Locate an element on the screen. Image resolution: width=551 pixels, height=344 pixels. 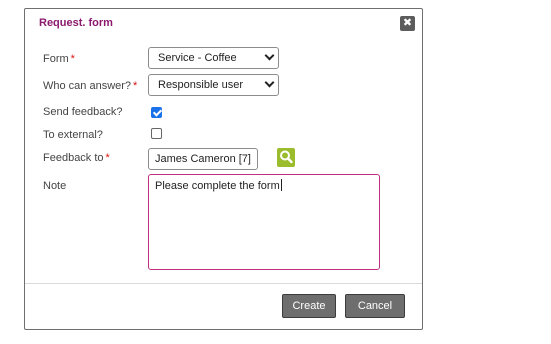
form-select: Service - Coffee is located at coordinates (213, 58).